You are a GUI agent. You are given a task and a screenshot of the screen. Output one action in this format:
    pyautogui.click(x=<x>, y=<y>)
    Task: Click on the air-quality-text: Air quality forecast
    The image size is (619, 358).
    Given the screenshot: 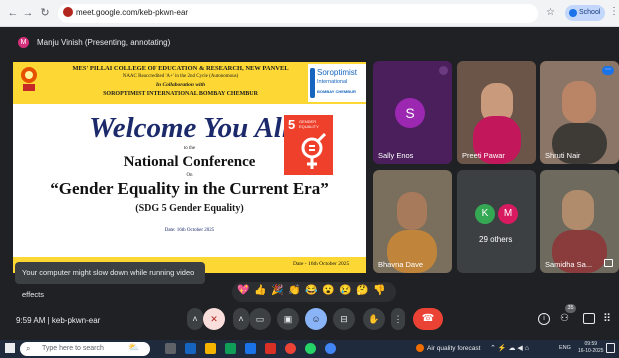 What is the action you would take?
    pyautogui.click(x=453, y=348)
    